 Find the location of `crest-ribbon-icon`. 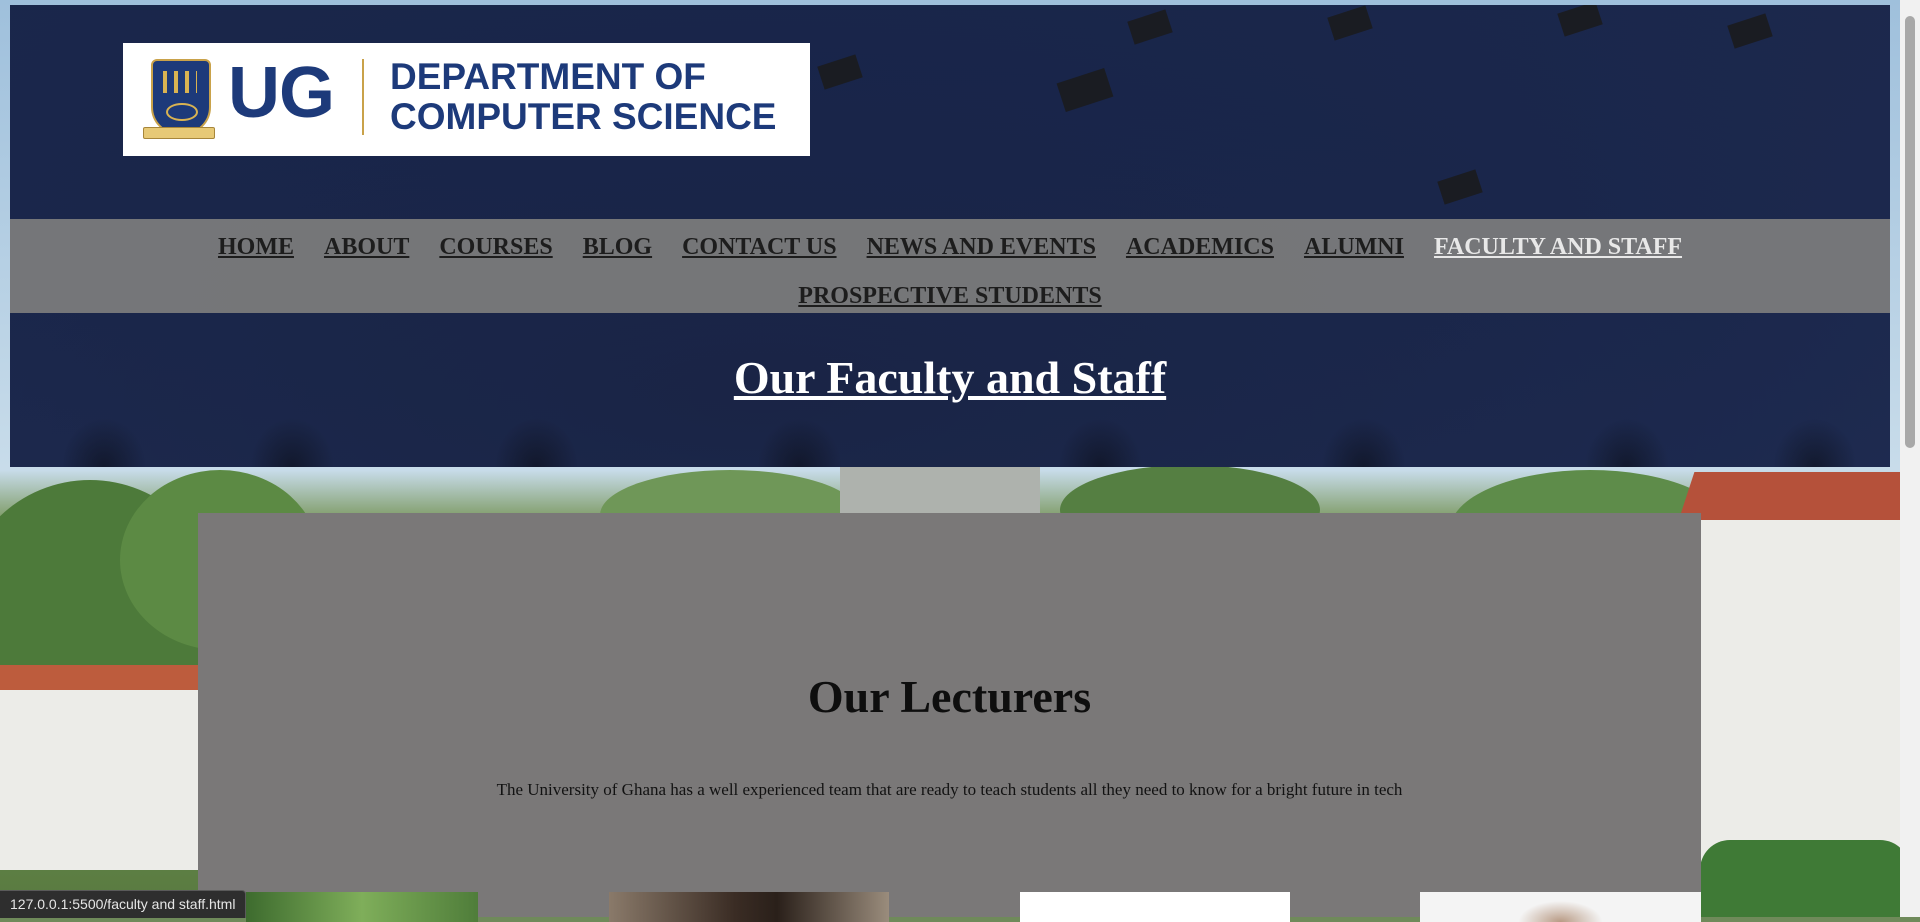

crest-ribbon-icon is located at coordinates (179, 133).